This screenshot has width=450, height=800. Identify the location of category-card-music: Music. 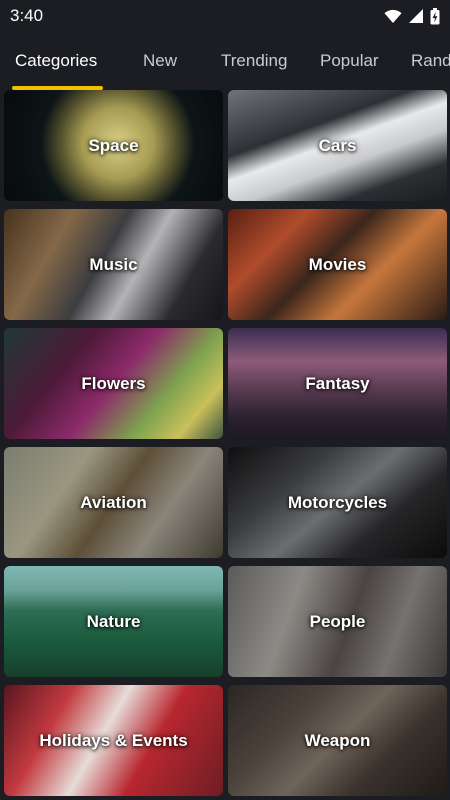
(113, 264).